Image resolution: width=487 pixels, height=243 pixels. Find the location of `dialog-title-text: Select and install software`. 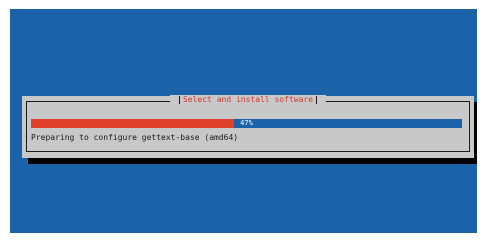

dialog-title-text: Select and install software is located at coordinates (248, 99).